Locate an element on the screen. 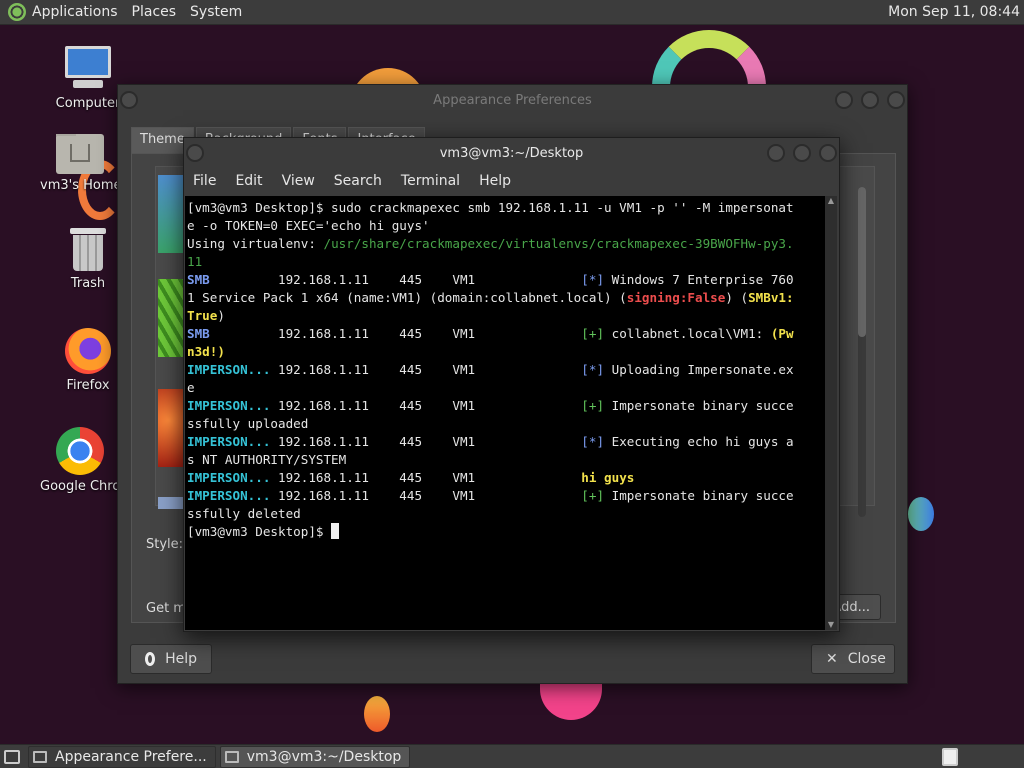 This screenshot has height=768, width=1024. trash-icon is located at coordinates (88, 250).